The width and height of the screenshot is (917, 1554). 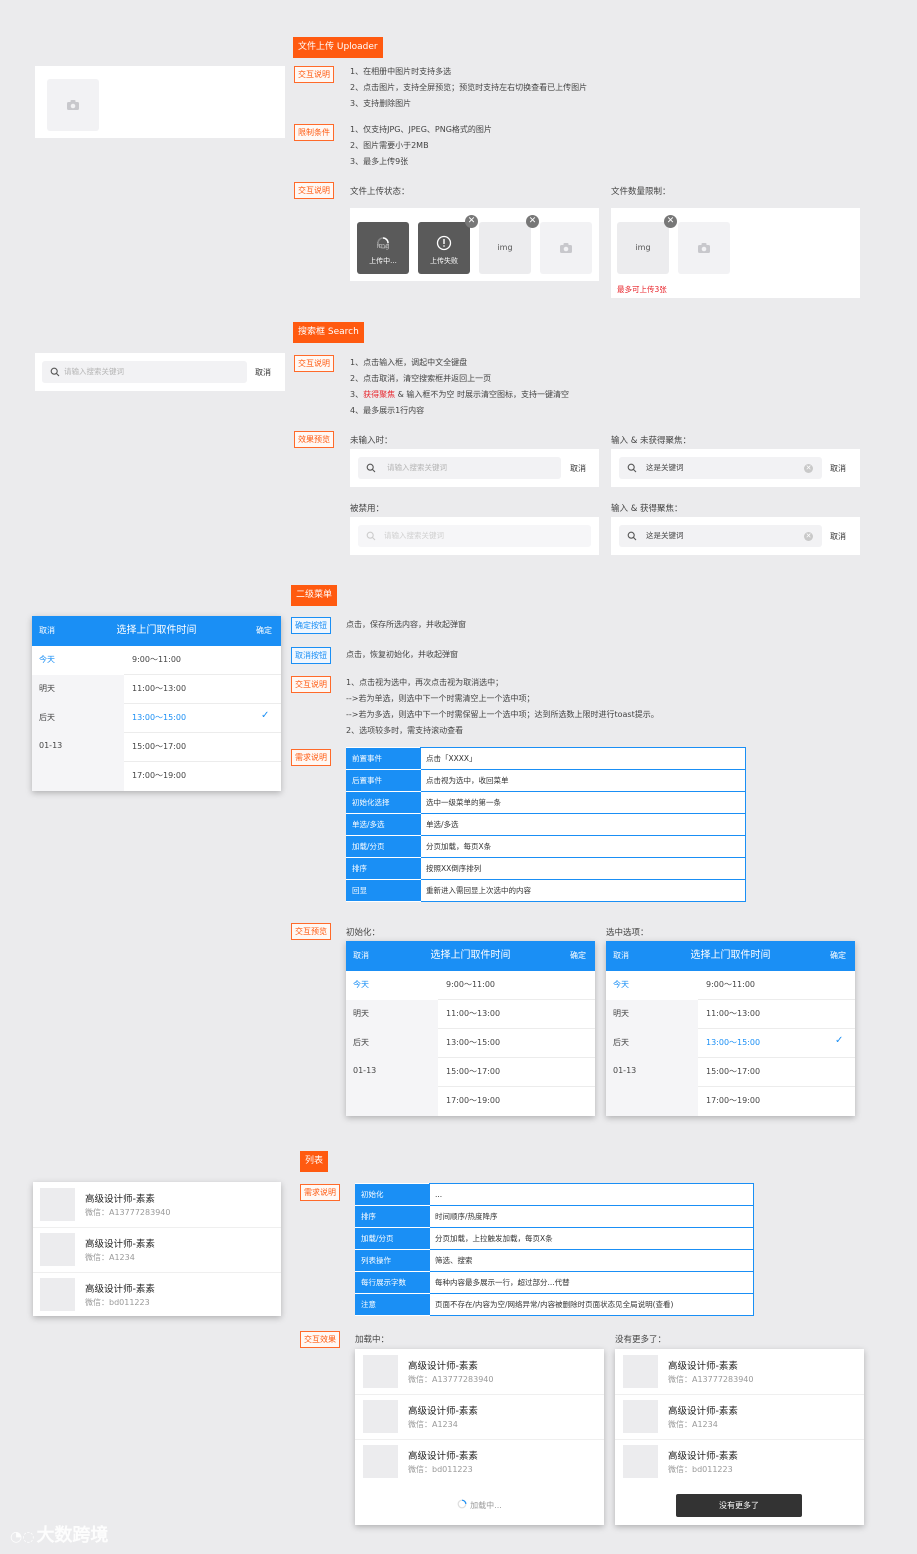 What do you see at coordinates (357, 394) in the screenshot?
I see `search-note-3-prefix: 3、` at bounding box center [357, 394].